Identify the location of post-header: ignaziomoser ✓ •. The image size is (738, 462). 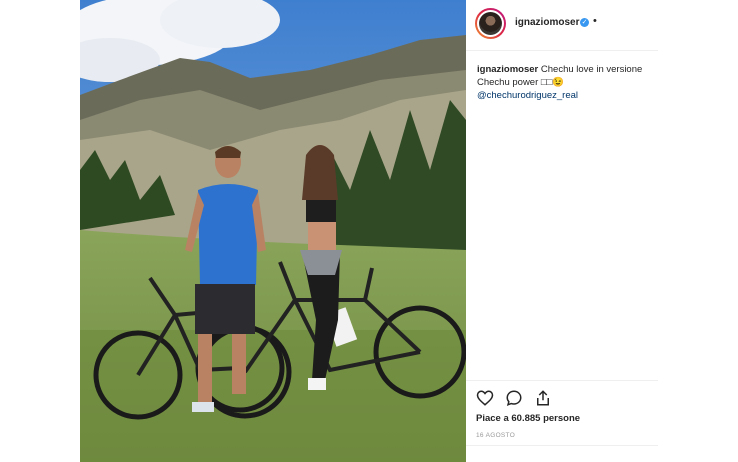
(562, 25).